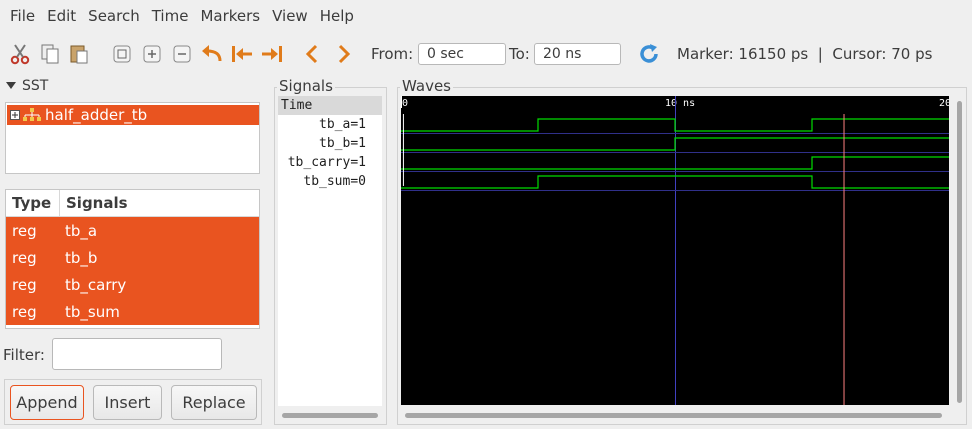 This screenshot has height=429, width=972. I want to click on zoom-fit-icon, so click(122, 54).